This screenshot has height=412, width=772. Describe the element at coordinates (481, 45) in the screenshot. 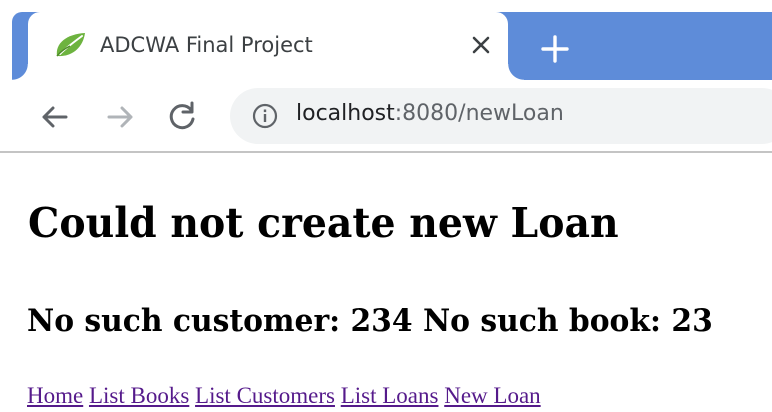

I see `close-icon` at that location.